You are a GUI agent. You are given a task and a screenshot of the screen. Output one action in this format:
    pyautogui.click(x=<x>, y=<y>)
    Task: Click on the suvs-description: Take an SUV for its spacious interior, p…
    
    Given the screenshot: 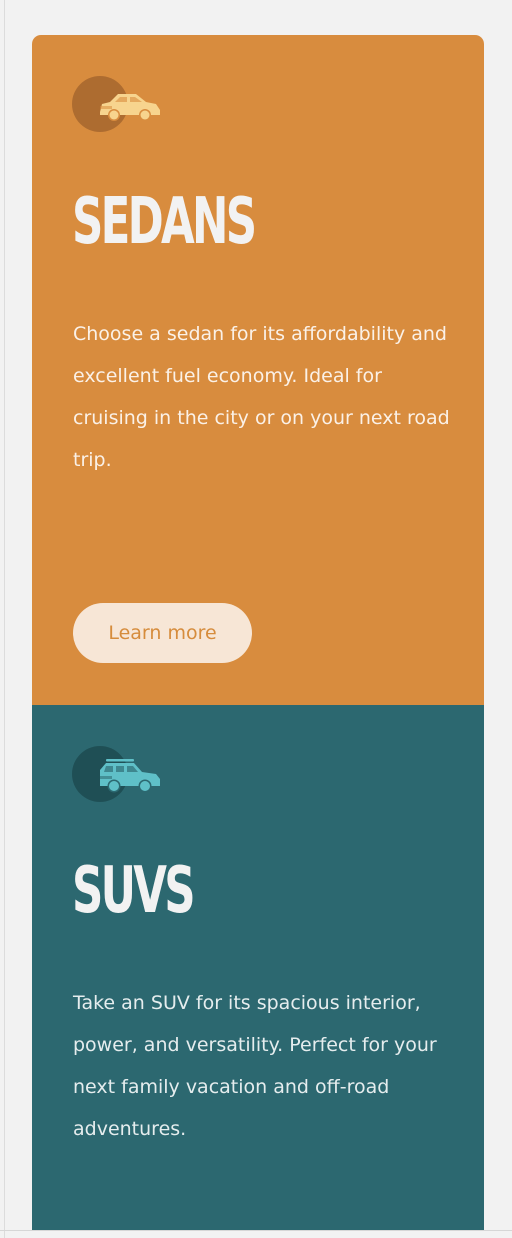 What is the action you would take?
    pyautogui.click(x=255, y=1066)
    